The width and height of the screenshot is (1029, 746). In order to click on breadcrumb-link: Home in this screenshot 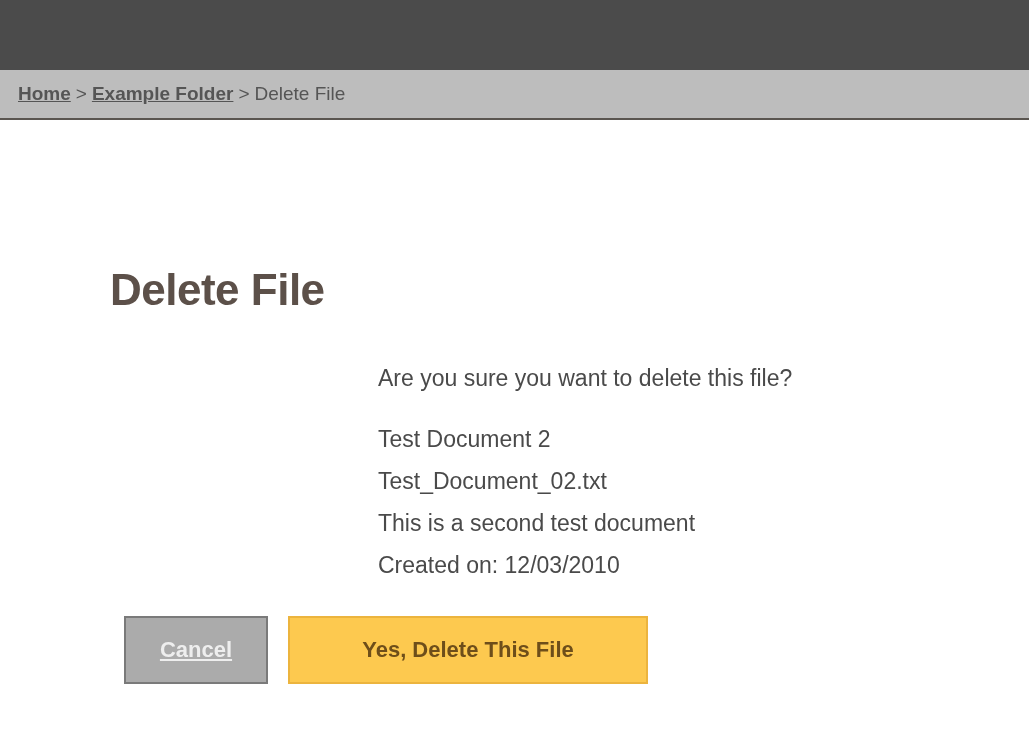, I will do `click(44, 94)`.